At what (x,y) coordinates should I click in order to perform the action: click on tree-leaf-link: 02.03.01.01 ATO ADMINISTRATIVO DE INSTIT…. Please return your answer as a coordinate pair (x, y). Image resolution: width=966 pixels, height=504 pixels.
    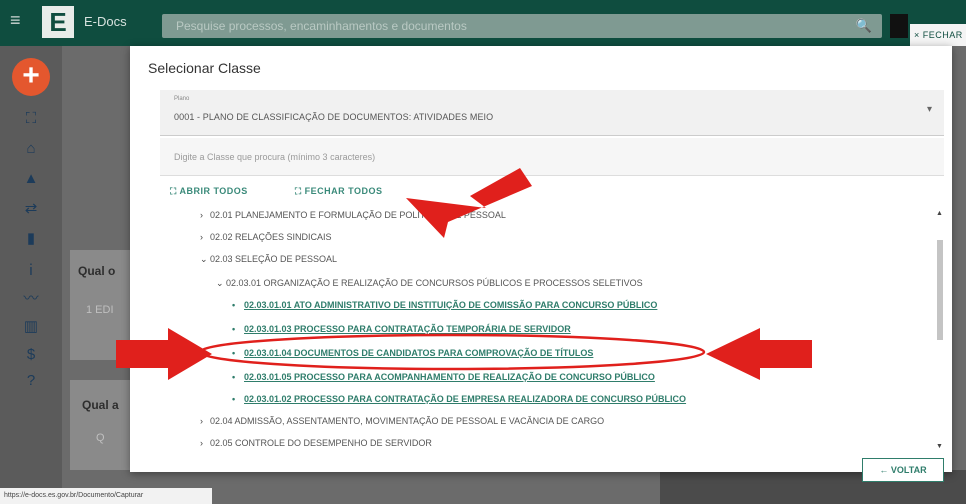
    Looking at the image, I should click on (450, 305).